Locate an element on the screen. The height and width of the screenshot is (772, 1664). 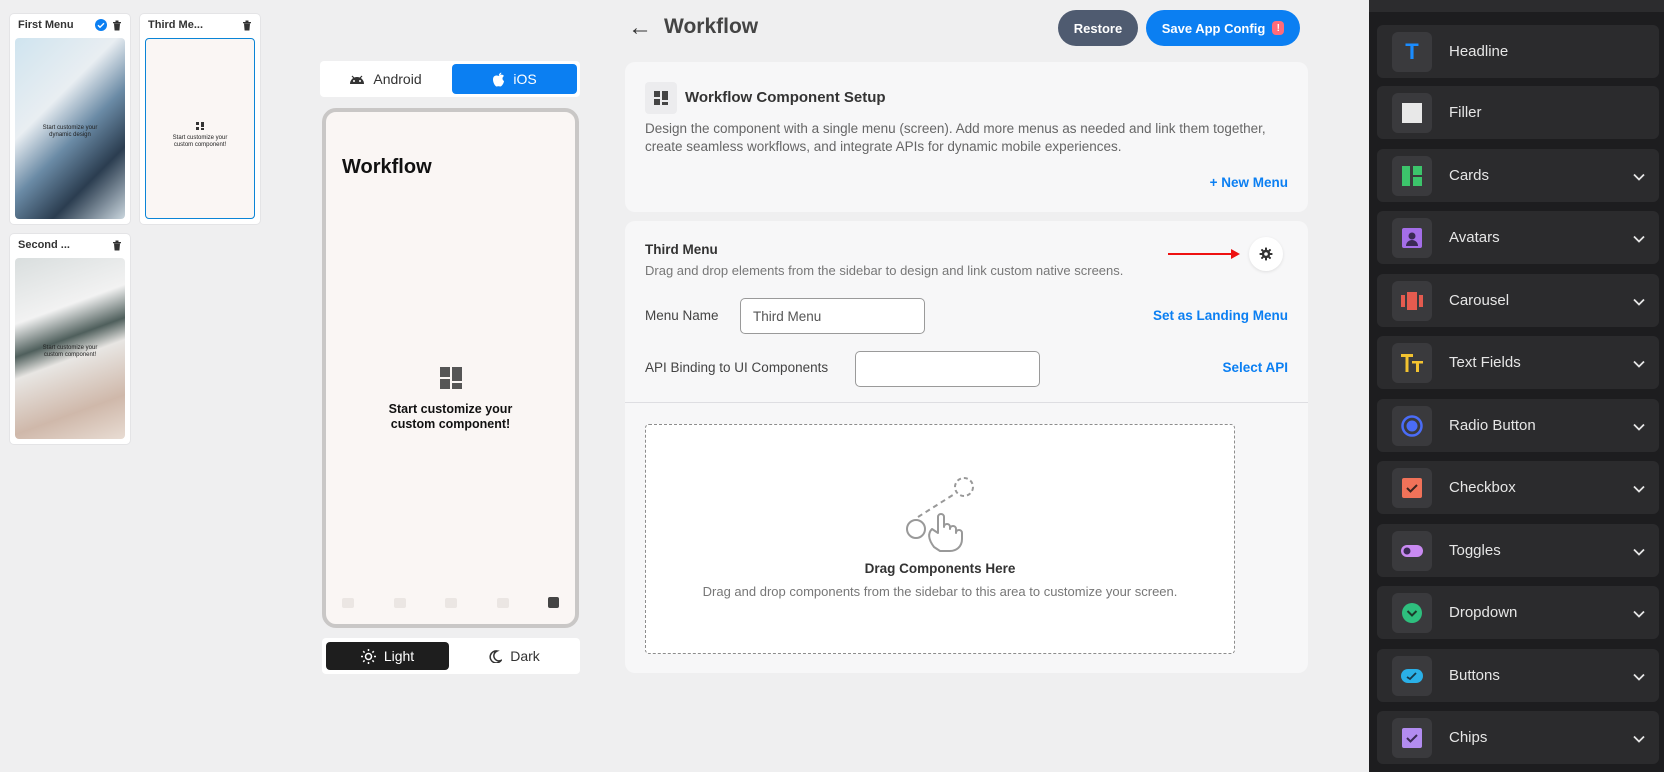
menu-name-input: Third Menu is located at coordinates (832, 316).